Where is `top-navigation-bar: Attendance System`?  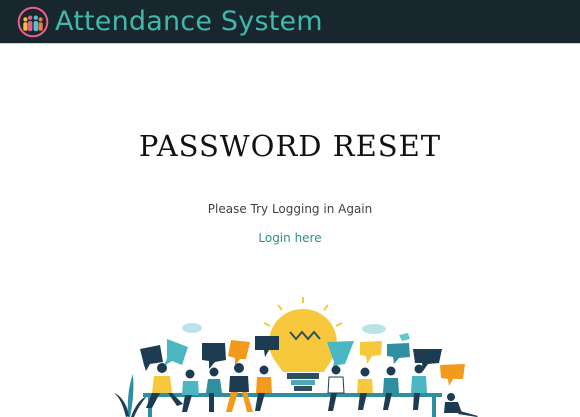 top-navigation-bar: Attendance System is located at coordinates (290, 22).